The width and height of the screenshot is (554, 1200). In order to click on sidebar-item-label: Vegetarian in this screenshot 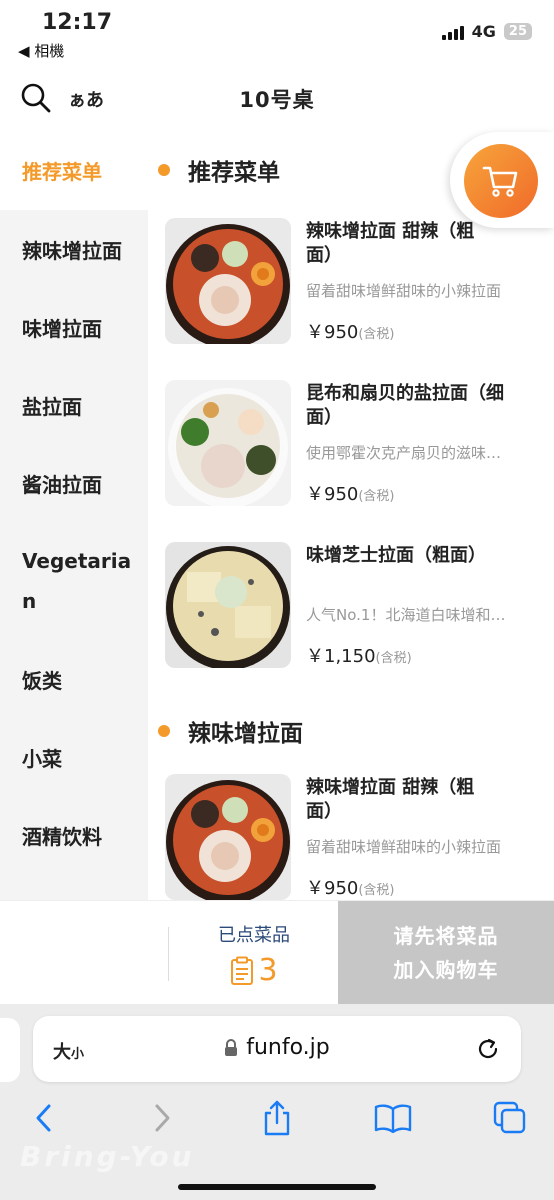, I will do `click(77, 581)`.